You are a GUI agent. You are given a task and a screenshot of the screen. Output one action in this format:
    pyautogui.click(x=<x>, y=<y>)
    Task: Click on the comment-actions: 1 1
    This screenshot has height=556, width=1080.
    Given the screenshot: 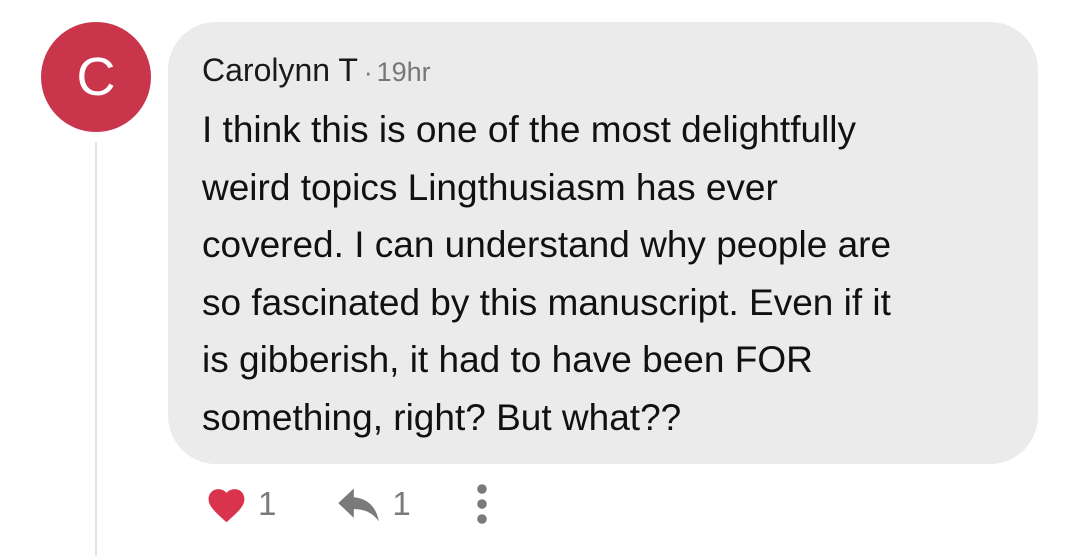 What is the action you would take?
    pyautogui.click(x=347, y=504)
    